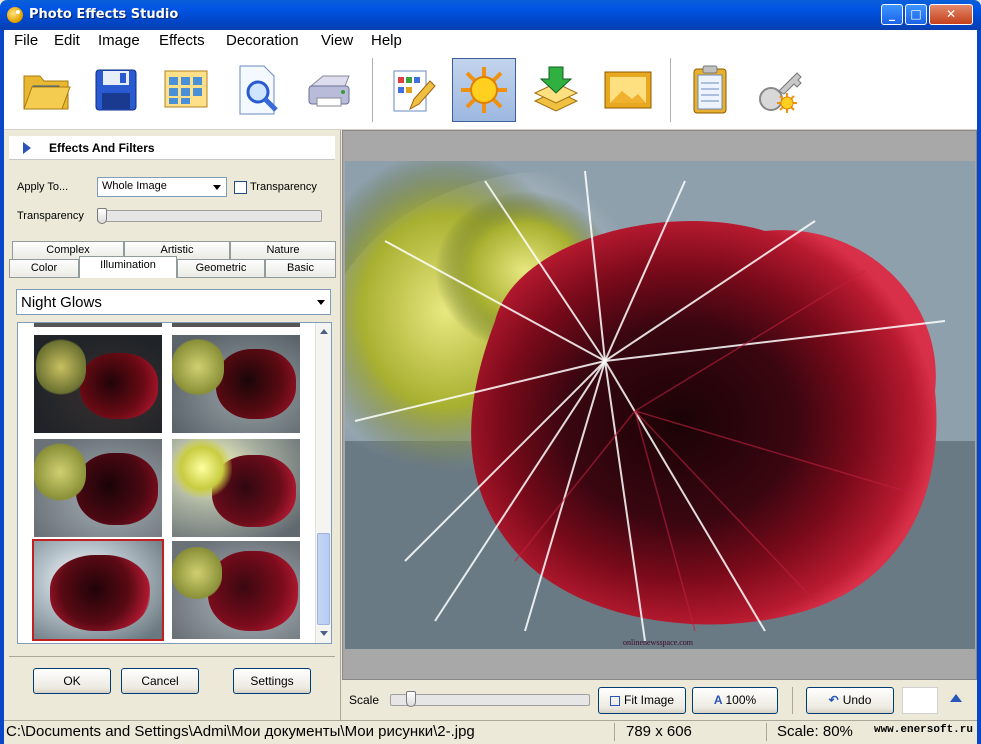 This screenshot has width=981, height=744. I want to click on undo-button: ↶ Undo, so click(850, 700).